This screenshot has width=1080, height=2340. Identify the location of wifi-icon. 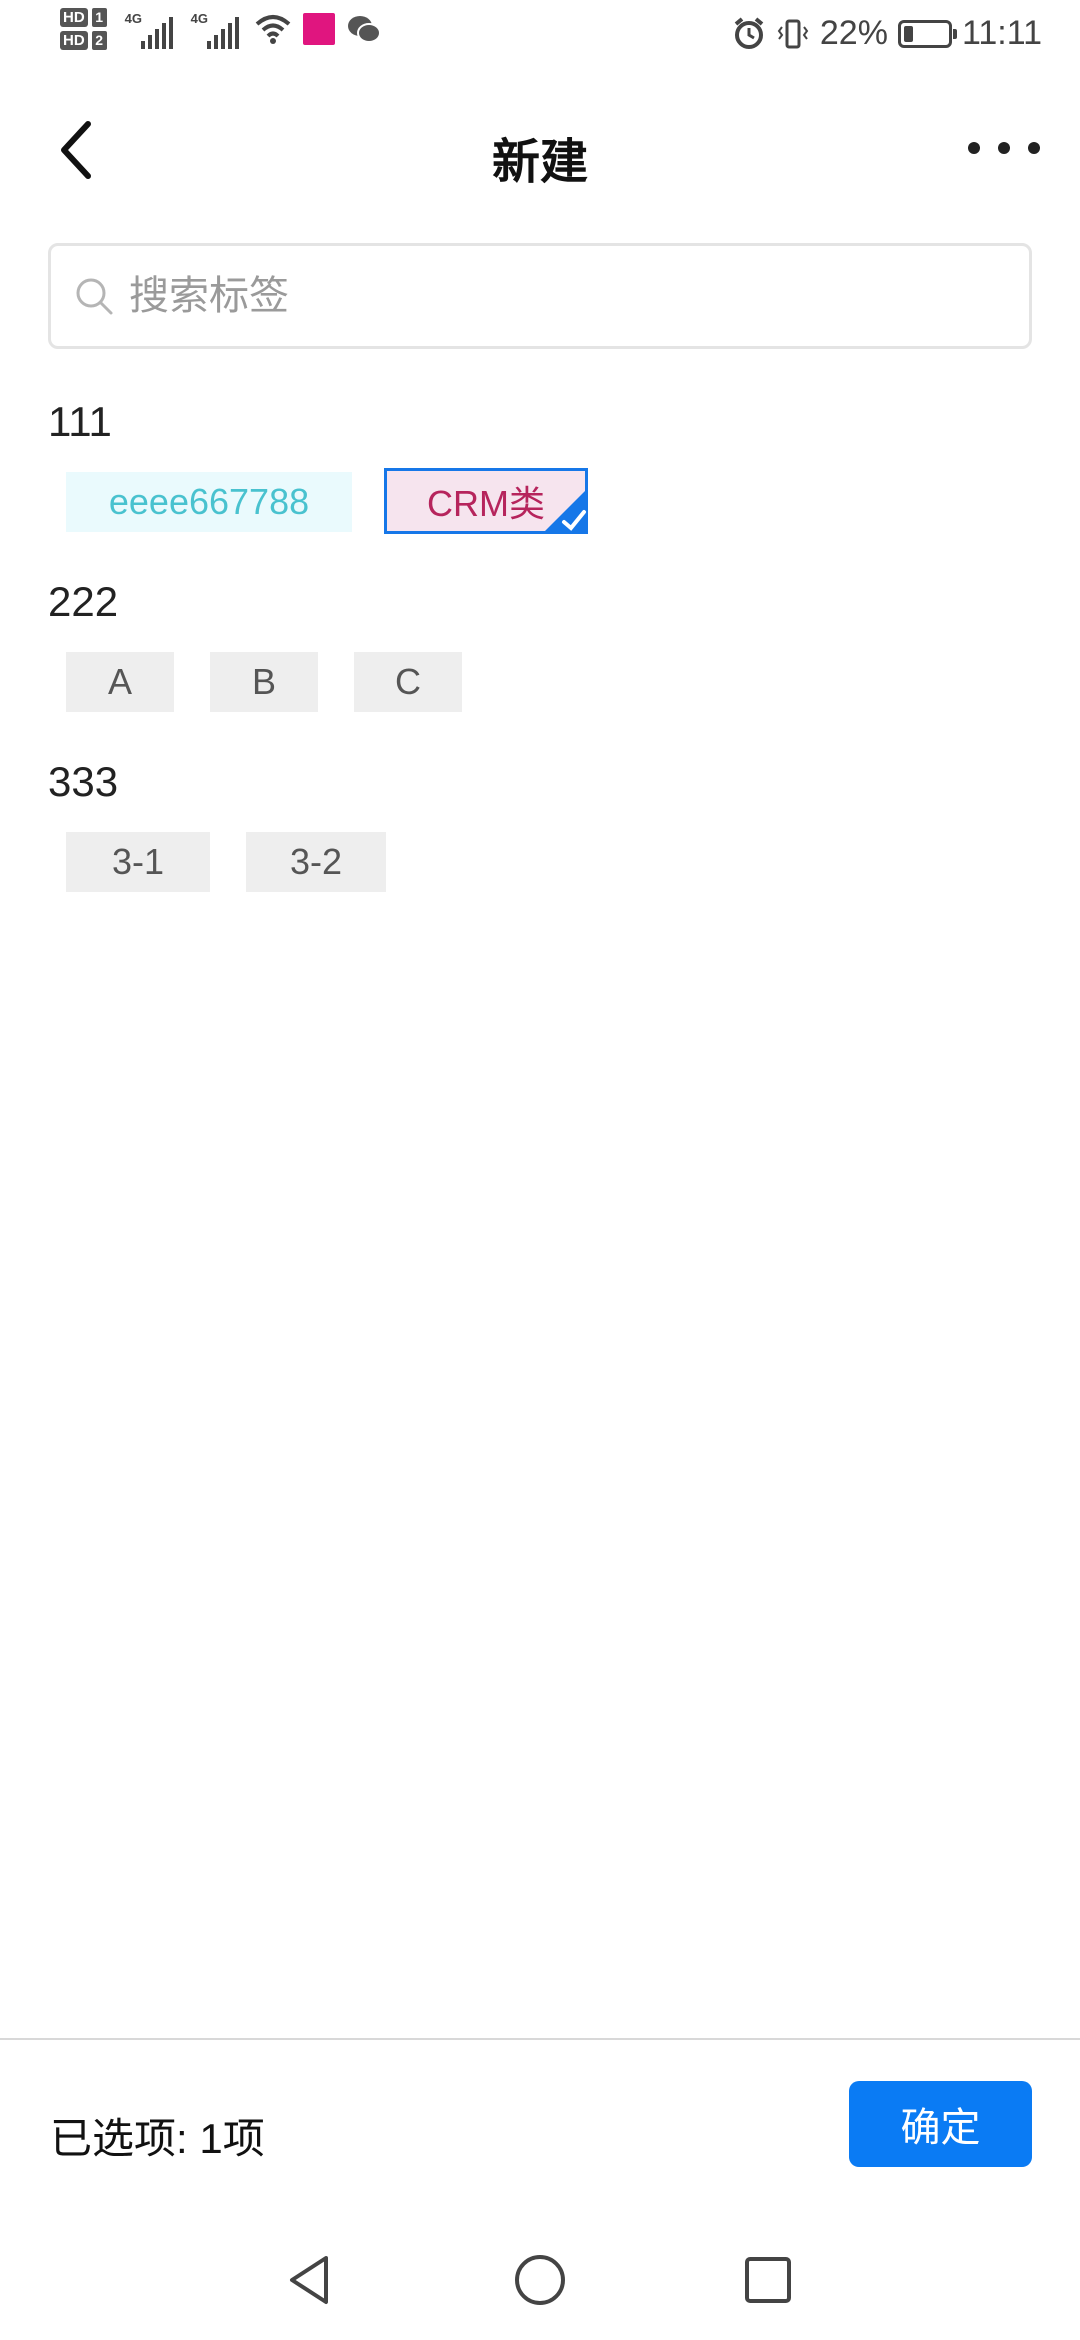
(272, 29).